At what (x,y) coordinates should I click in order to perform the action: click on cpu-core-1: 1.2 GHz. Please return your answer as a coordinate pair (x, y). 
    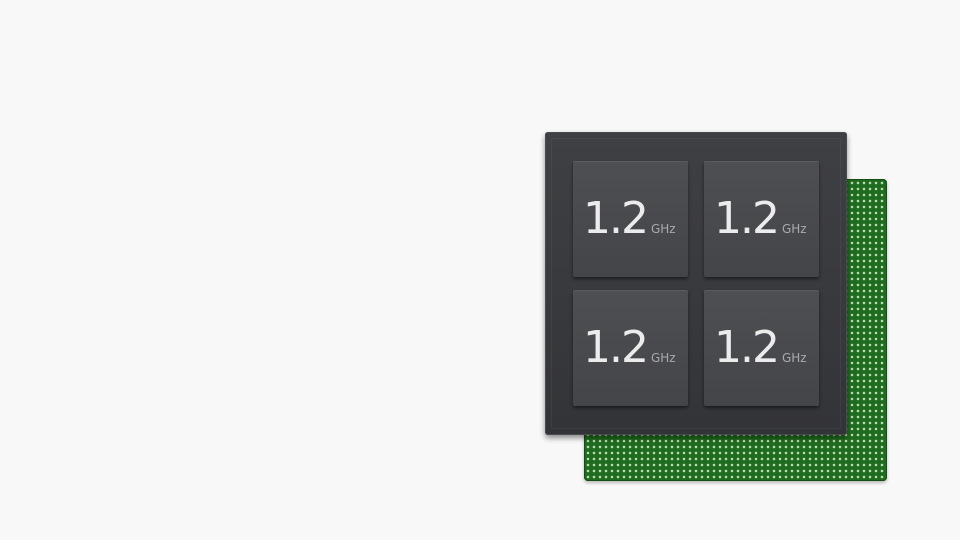
    Looking at the image, I should click on (630, 219).